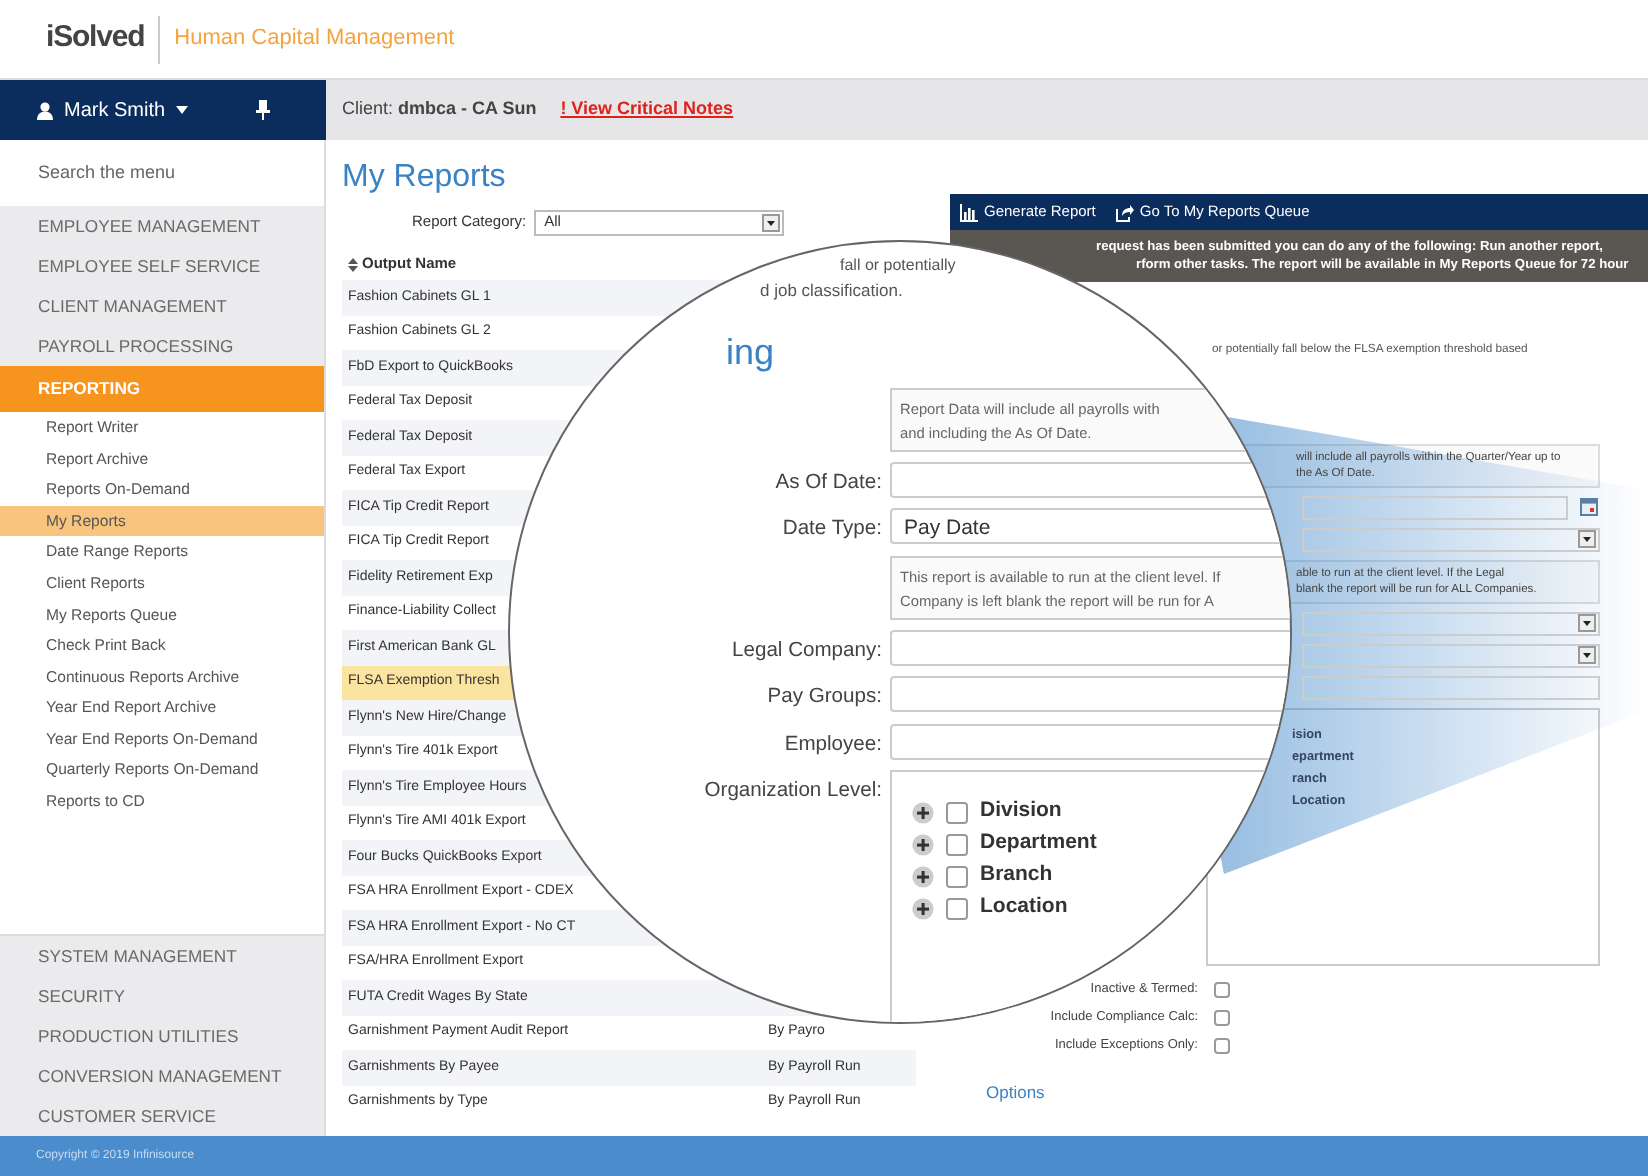 The height and width of the screenshot is (1176, 1648). I want to click on client-label: Client: dmbca - CA Sun, so click(439, 109).